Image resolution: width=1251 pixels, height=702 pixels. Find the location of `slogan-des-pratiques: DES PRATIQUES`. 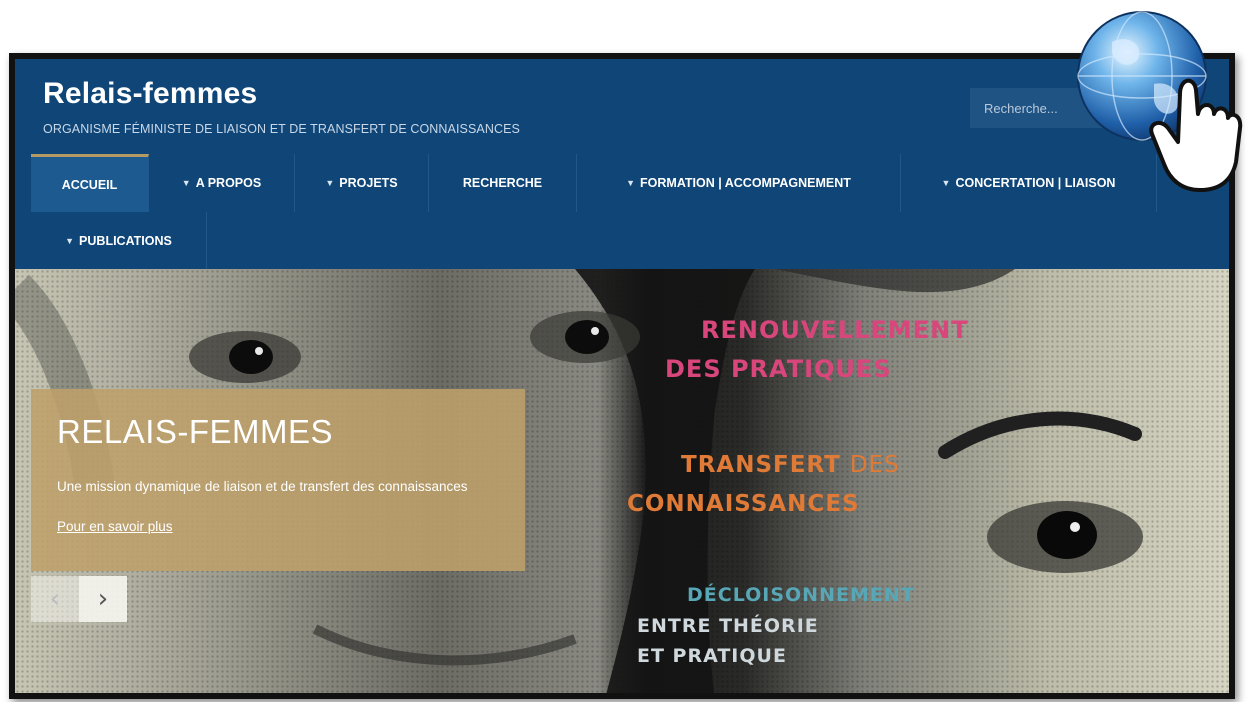

slogan-des-pratiques: DES PRATIQUES is located at coordinates (778, 369).